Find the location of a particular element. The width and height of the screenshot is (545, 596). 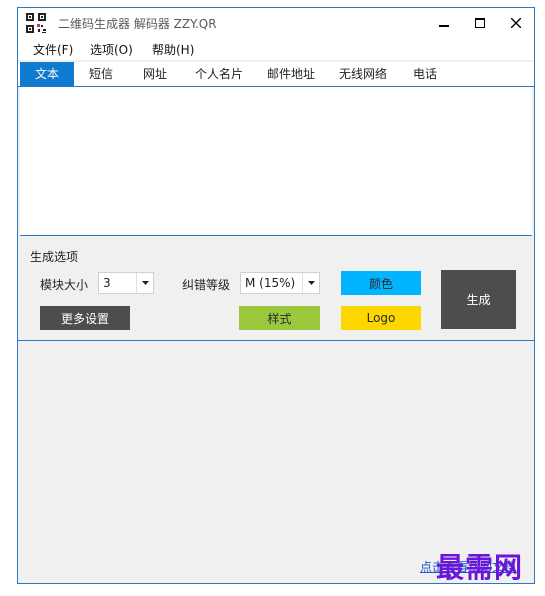

menu-help: 帮助(H) is located at coordinates (173, 49).